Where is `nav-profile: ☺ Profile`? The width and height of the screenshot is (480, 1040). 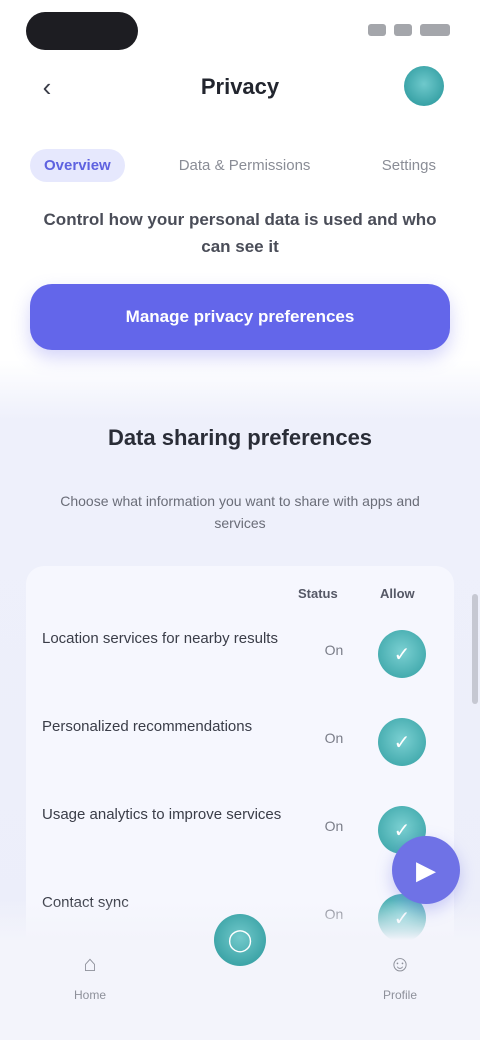 nav-profile: ☺ Profile is located at coordinates (400, 973).